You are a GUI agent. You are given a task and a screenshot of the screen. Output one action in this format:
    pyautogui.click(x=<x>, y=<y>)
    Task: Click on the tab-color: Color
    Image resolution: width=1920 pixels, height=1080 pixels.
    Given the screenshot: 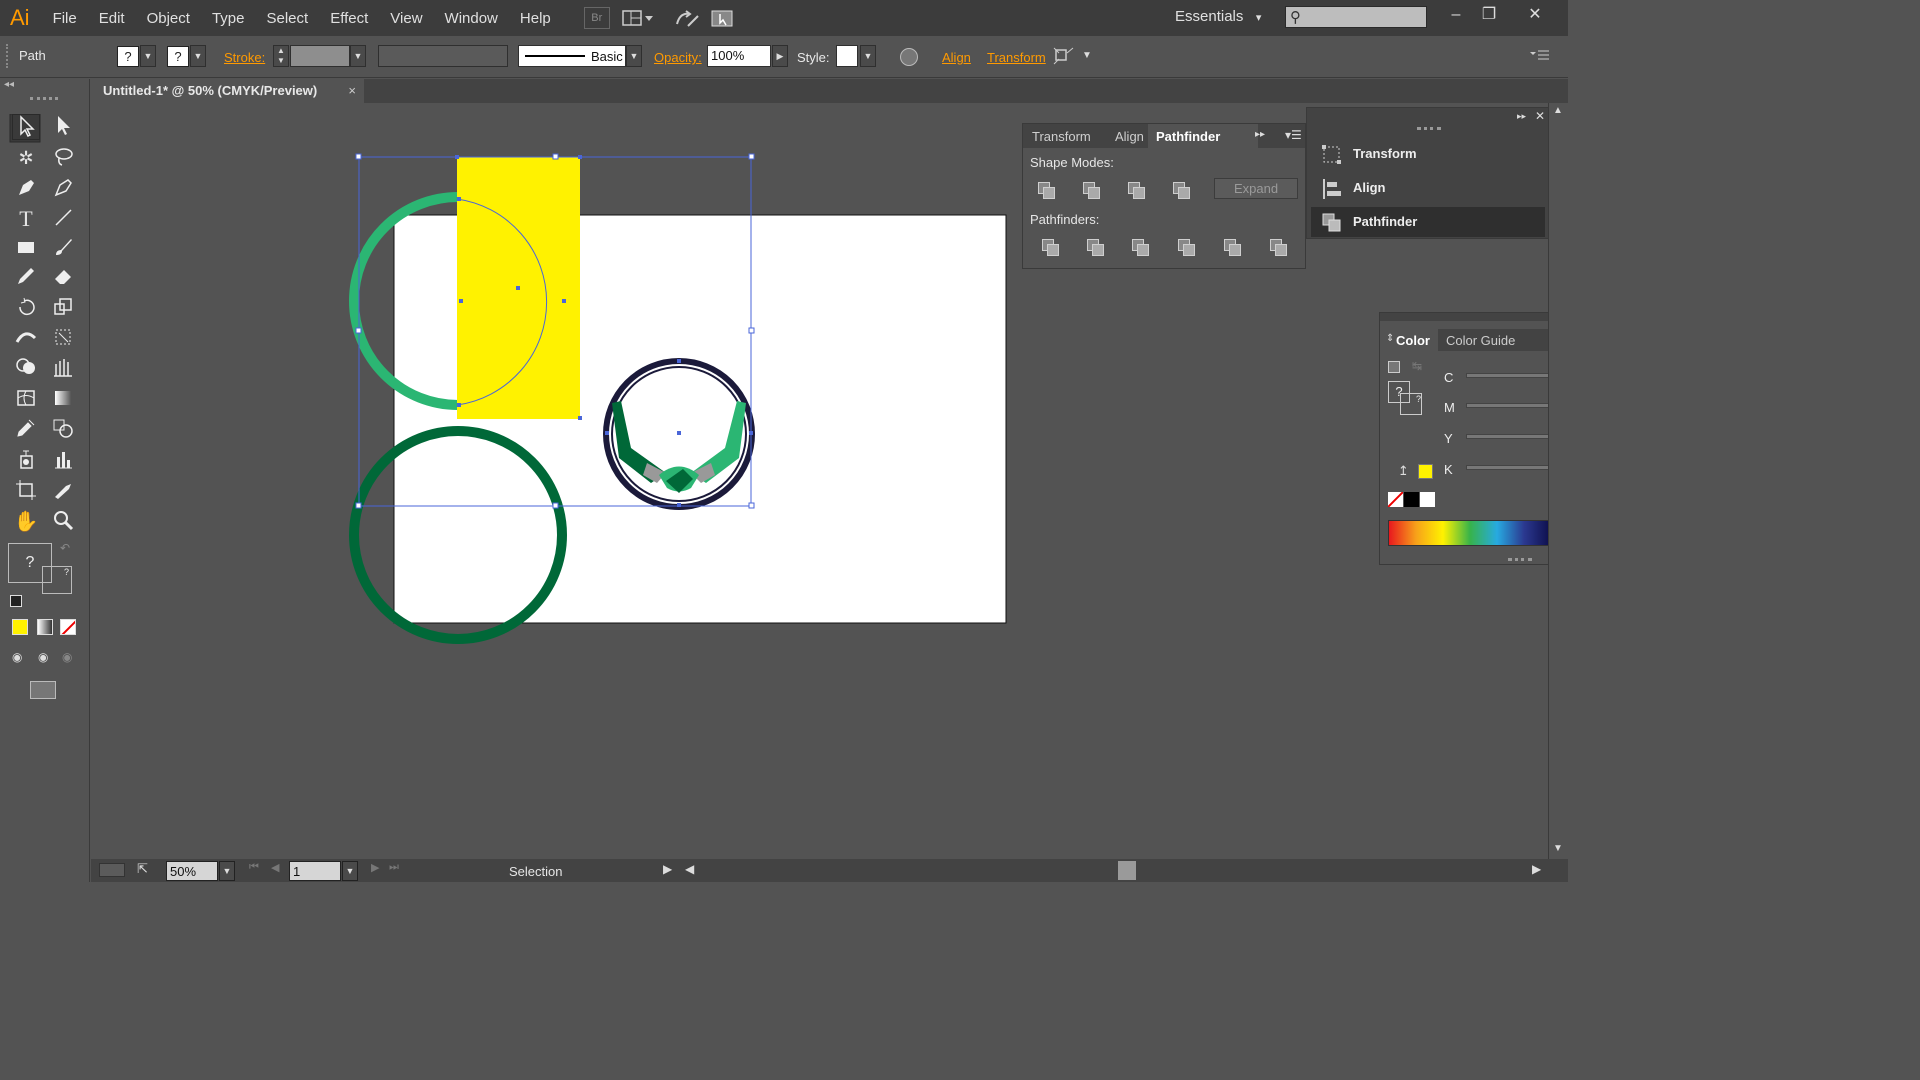 What is the action you would take?
    pyautogui.click(x=1413, y=340)
    